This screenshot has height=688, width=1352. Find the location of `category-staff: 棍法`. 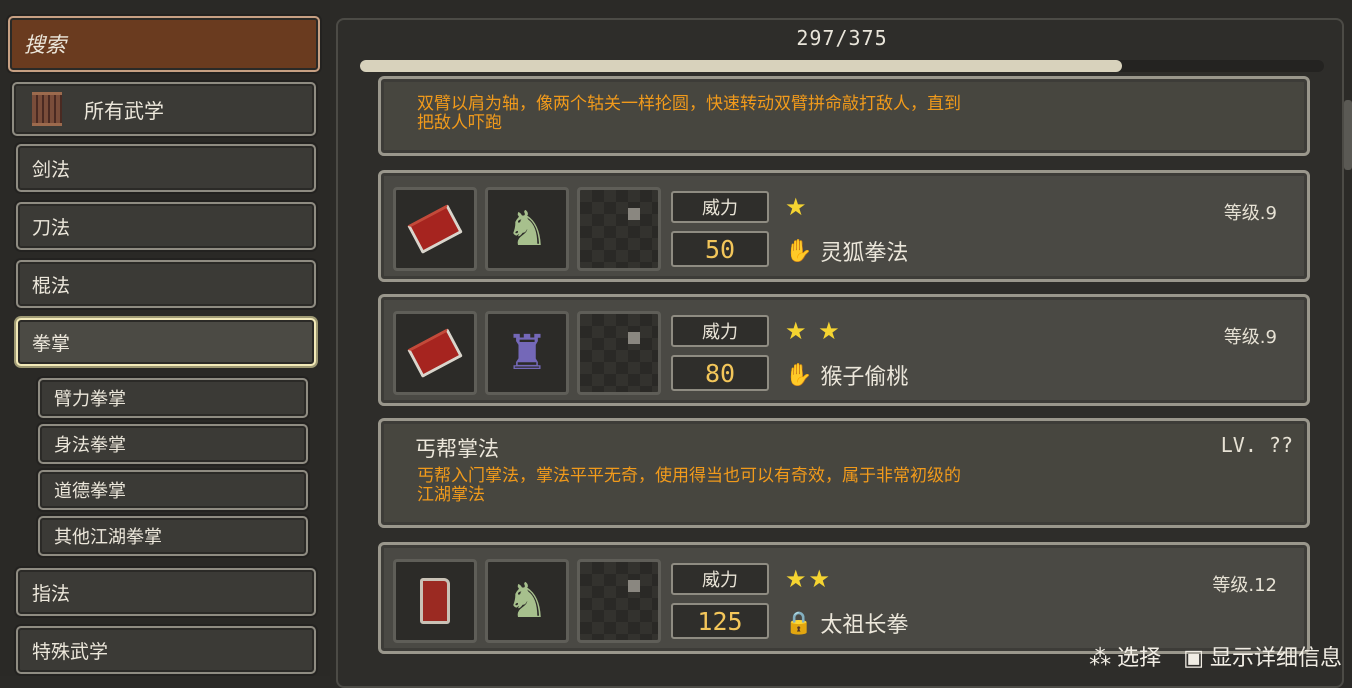

category-staff: 棍法 is located at coordinates (166, 284).